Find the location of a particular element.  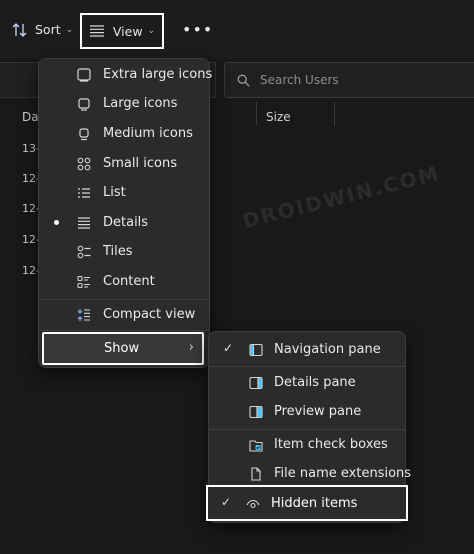

menu-item-item-check-boxes: Item check boxes is located at coordinates (307, 445).